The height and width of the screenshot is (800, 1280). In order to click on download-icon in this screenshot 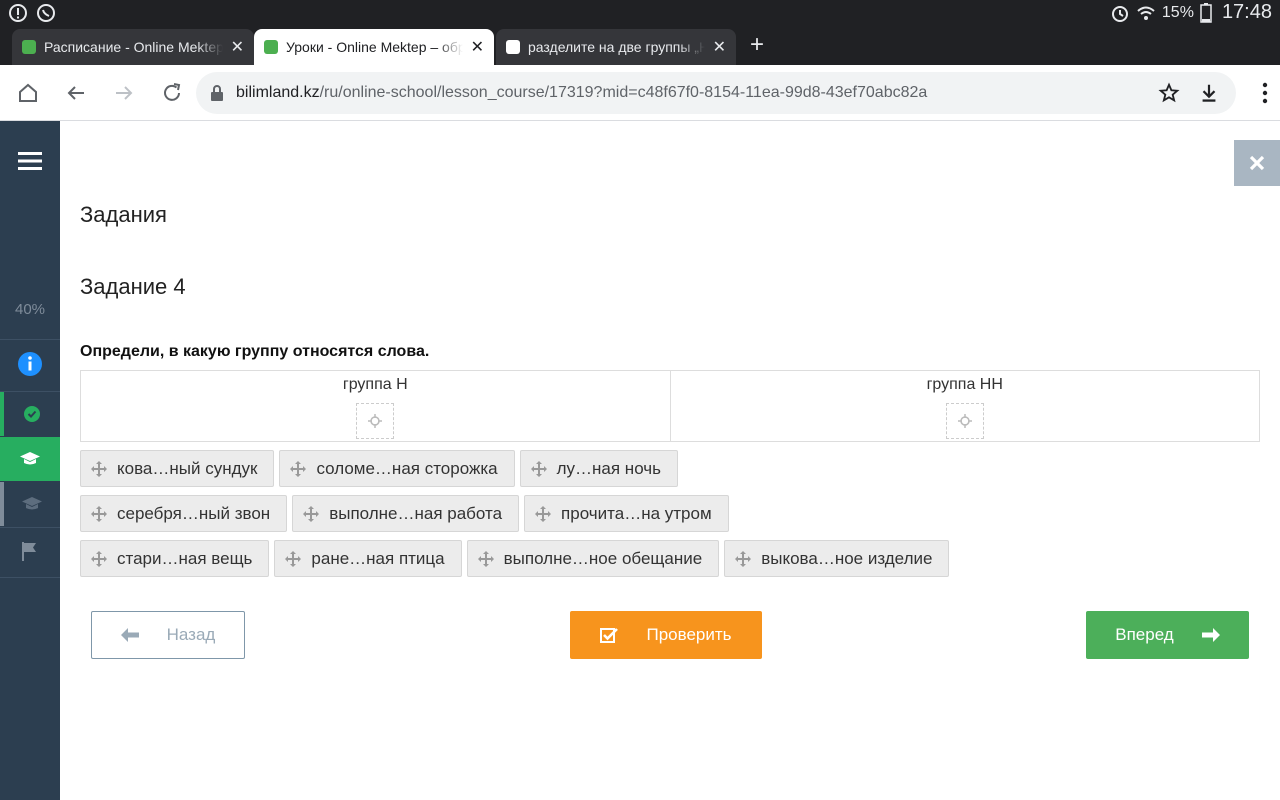, I will do `click(1209, 93)`.